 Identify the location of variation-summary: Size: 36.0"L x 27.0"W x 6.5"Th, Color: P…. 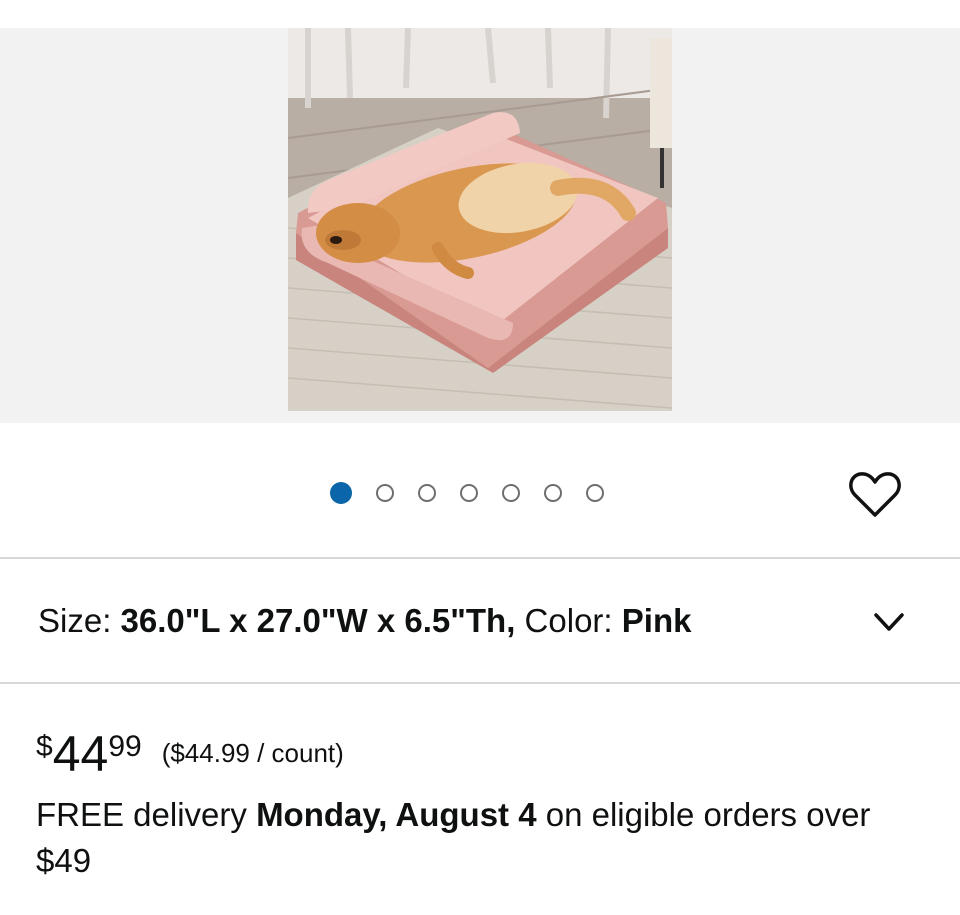
(364, 621).